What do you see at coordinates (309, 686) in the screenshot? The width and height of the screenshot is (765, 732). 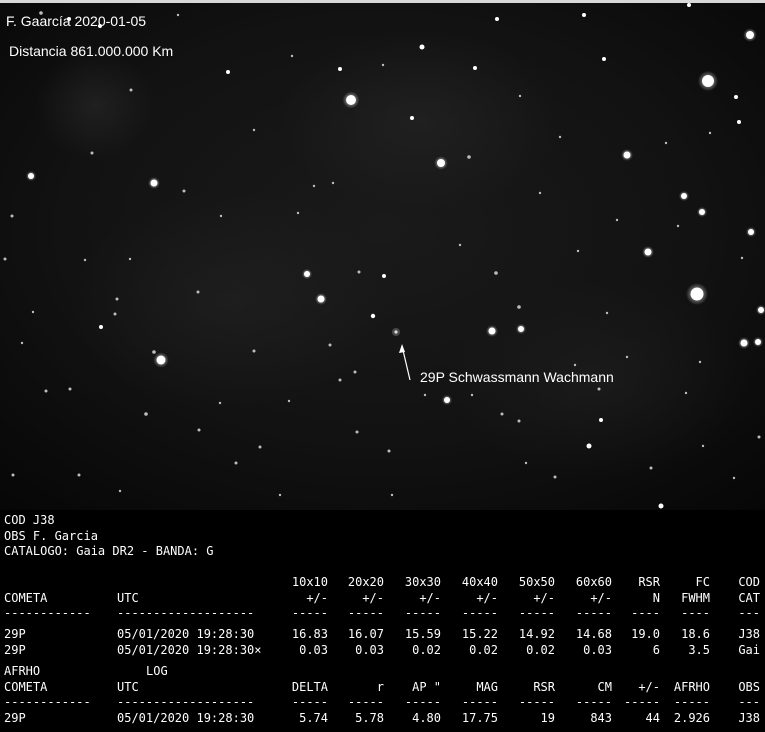 I see `table-cell: DELTA` at bounding box center [309, 686].